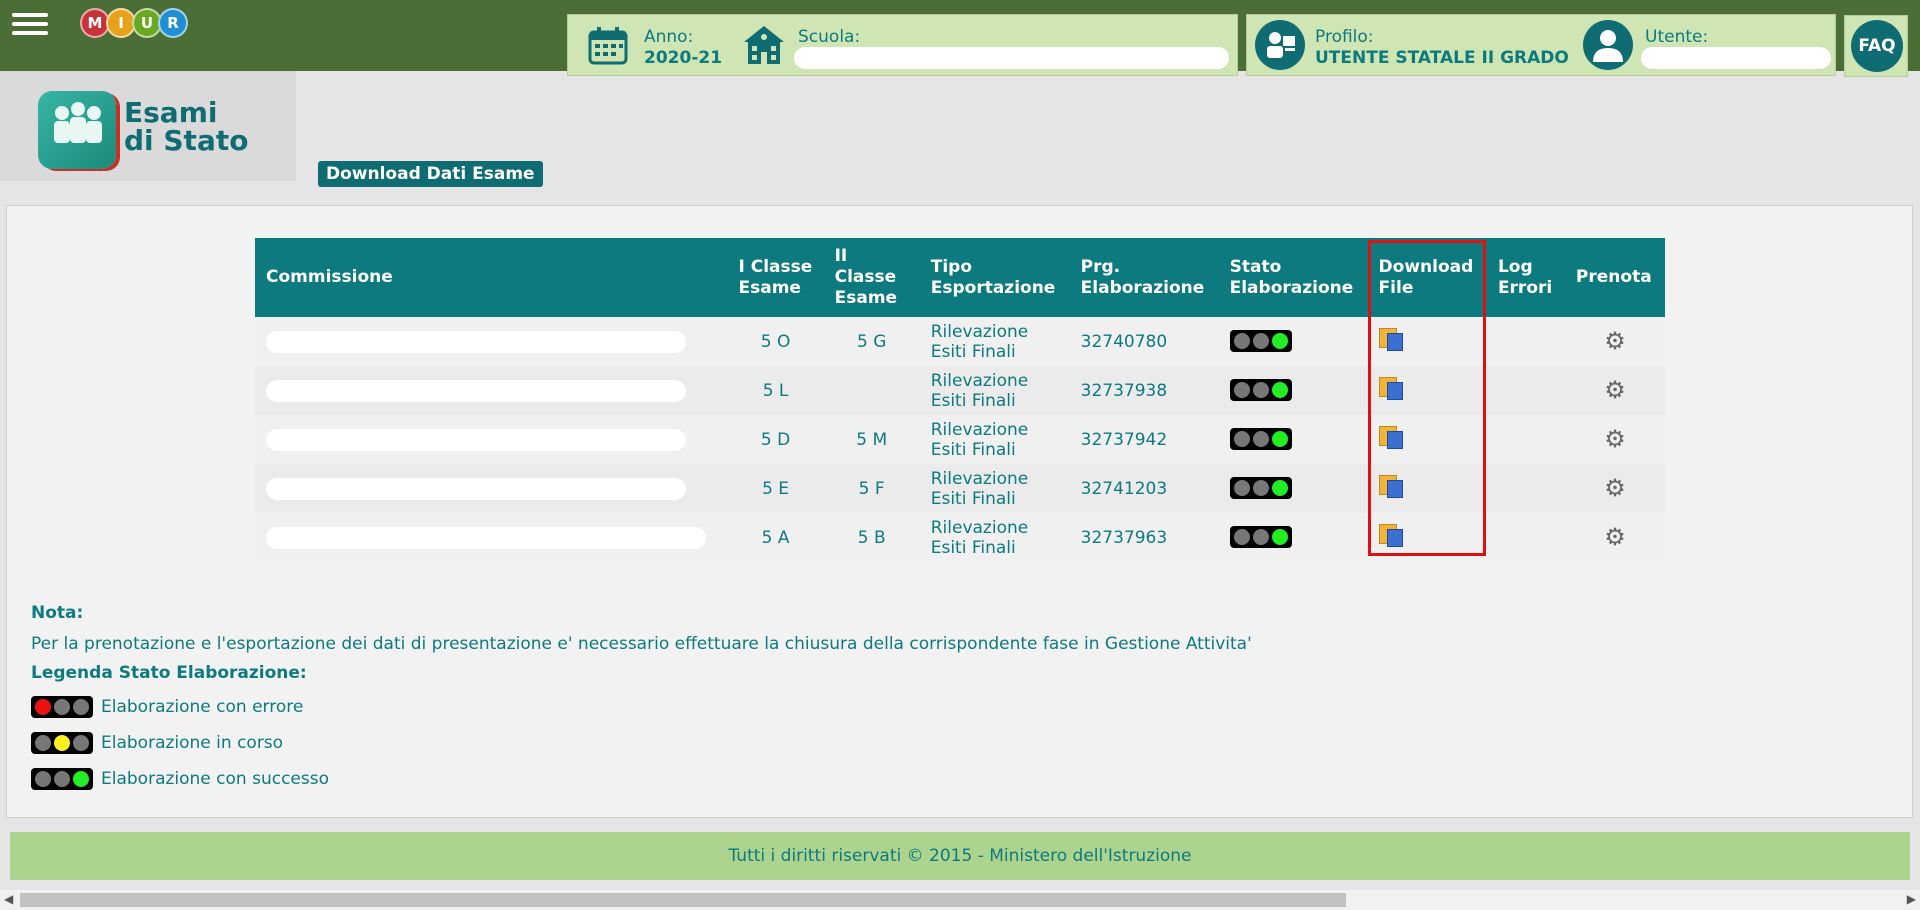 The width and height of the screenshot is (1920, 910). Describe the element at coordinates (62, 743) in the screenshot. I see `traffic-light-progress-icon` at that location.